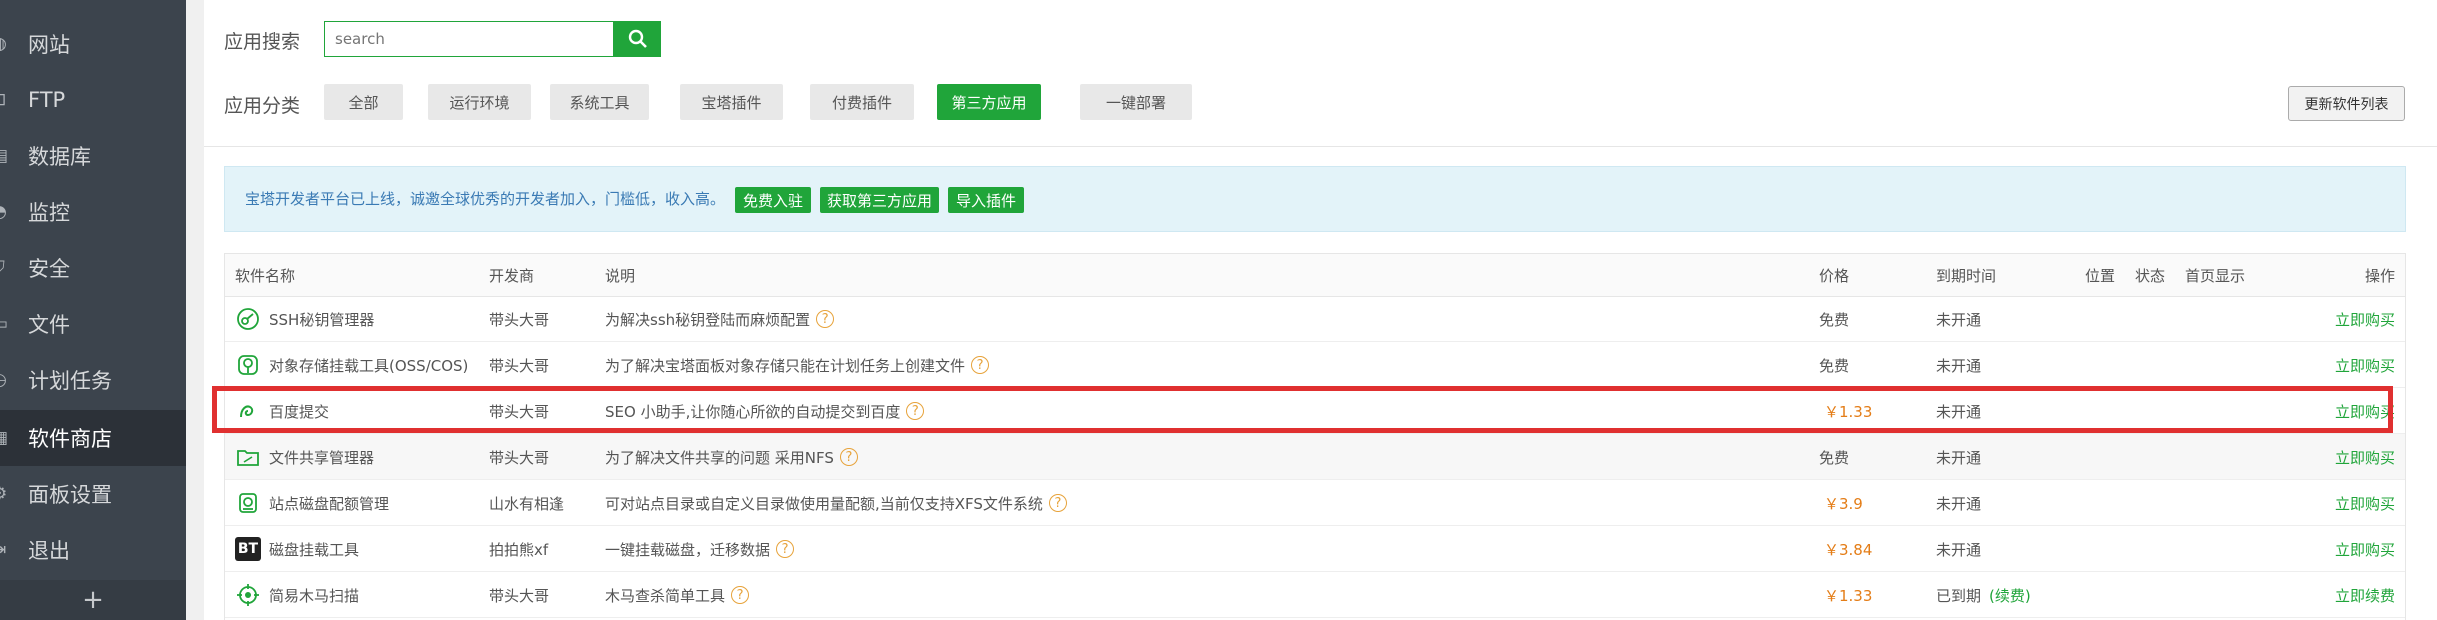  I want to click on app-name: 文件共享管理器, so click(322, 457).